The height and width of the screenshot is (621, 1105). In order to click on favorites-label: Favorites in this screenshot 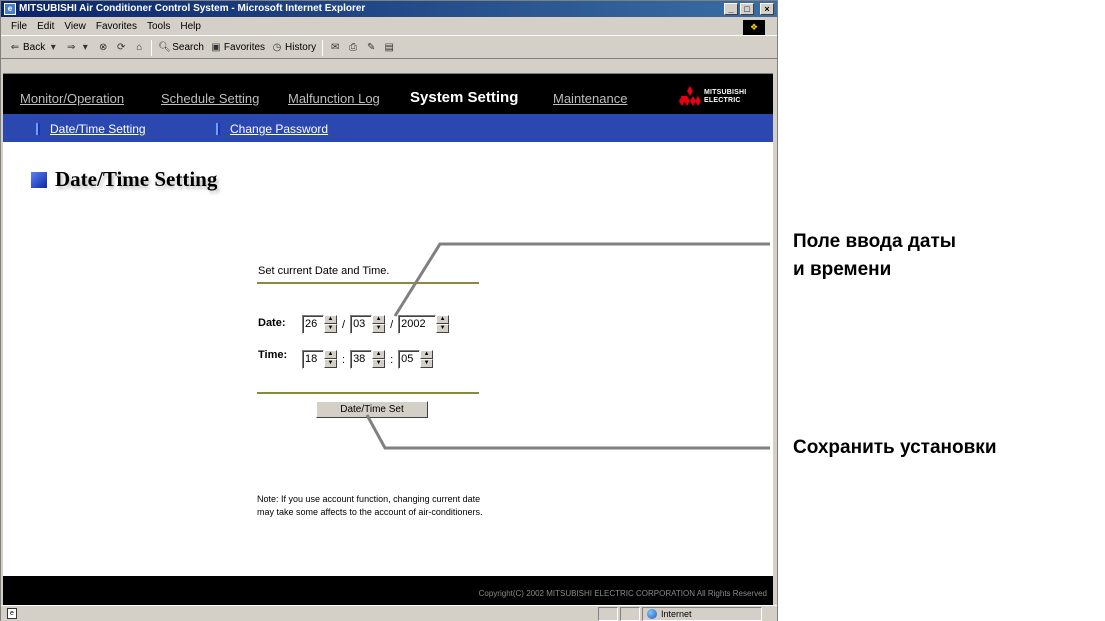, I will do `click(244, 47)`.